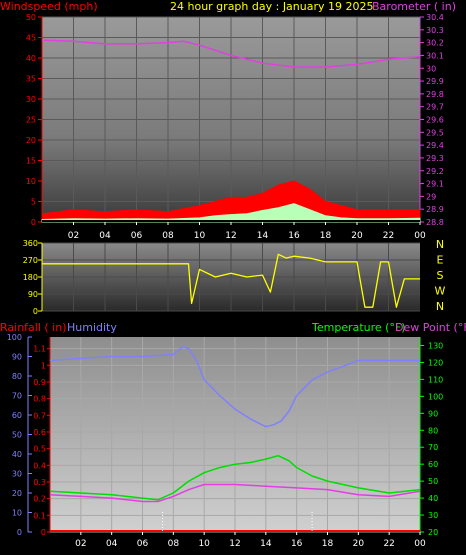 The image size is (466, 555). What do you see at coordinates (17, 376) in the screenshot?
I see `humidity-tick-label: 80` at bounding box center [17, 376].